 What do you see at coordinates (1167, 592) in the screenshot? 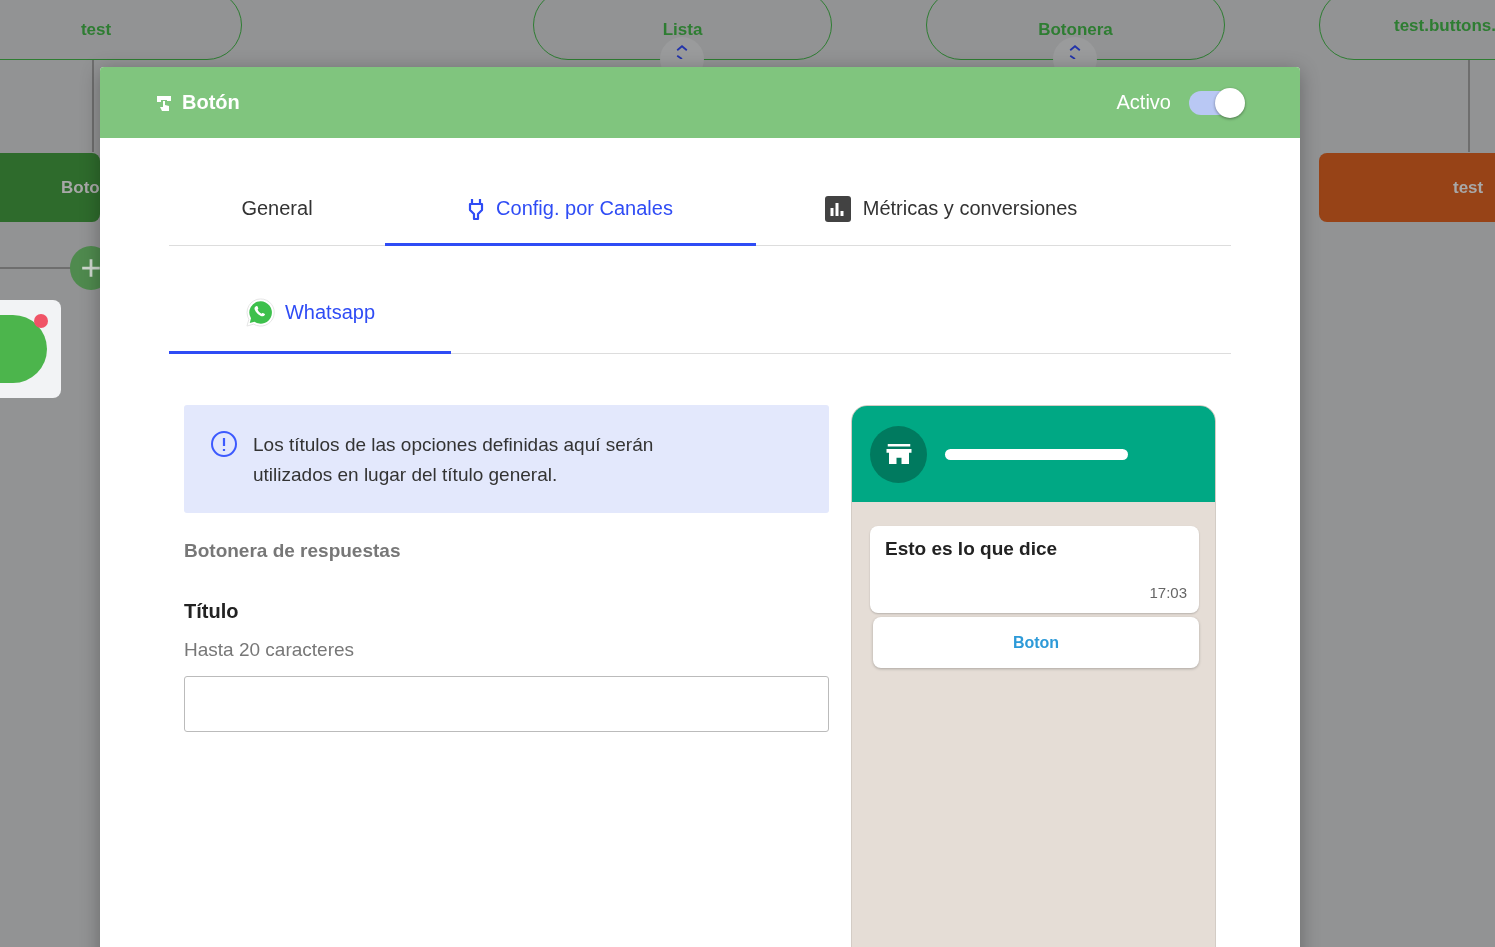
I see `message-time: 17:03` at bounding box center [1167, 592].